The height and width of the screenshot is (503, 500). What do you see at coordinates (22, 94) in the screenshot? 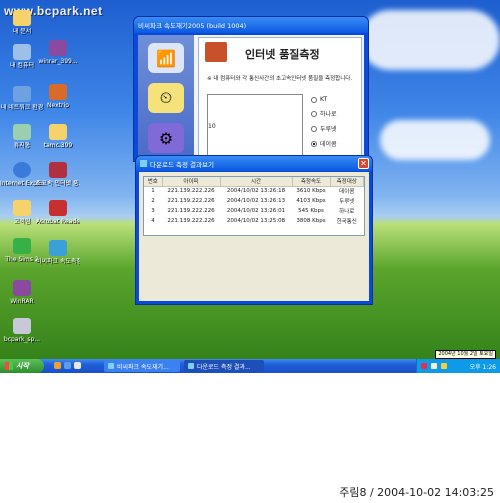
I see `network-icon` at bounding box center [22, 94].